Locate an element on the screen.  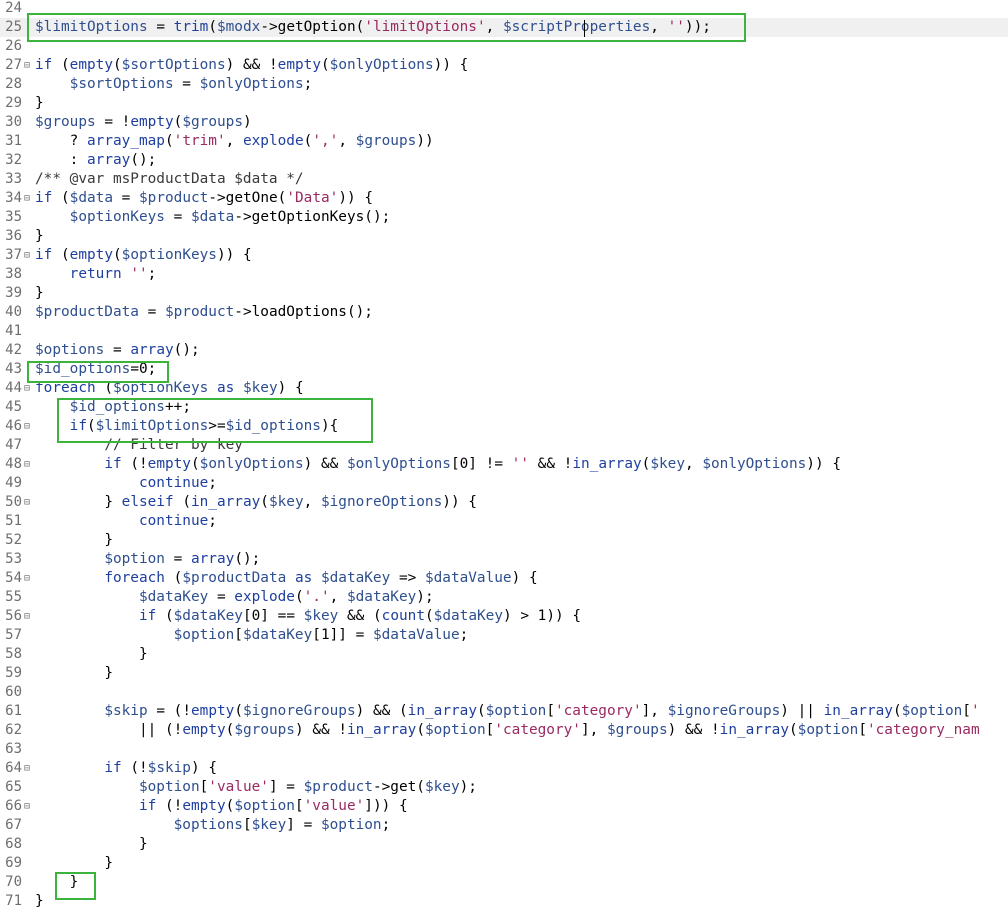
code-line: 63 is located at coordinates (504, 749).